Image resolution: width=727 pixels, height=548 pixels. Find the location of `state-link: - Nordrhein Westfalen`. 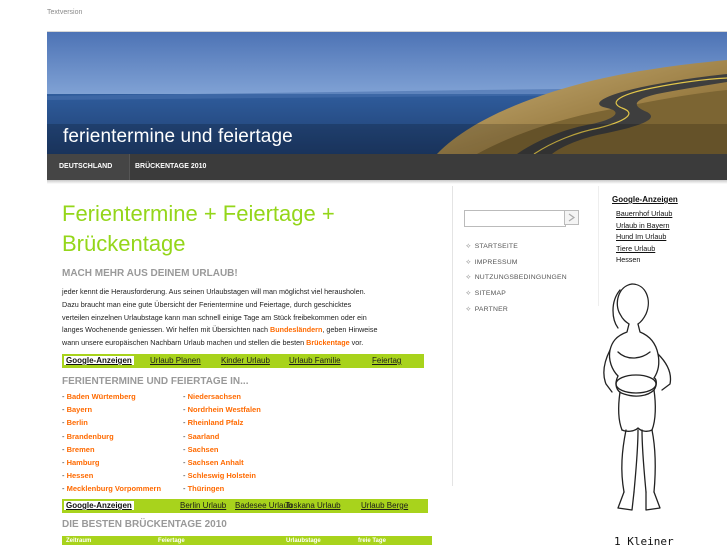

state-link: - Nordrhein Westfalen is located at coordinates (222, 409).